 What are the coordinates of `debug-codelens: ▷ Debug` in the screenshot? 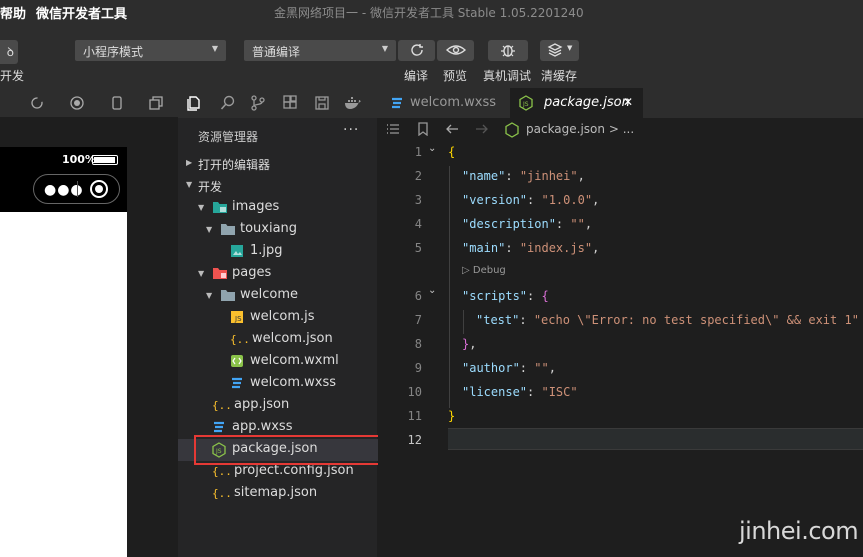 It's located at (484, 270).